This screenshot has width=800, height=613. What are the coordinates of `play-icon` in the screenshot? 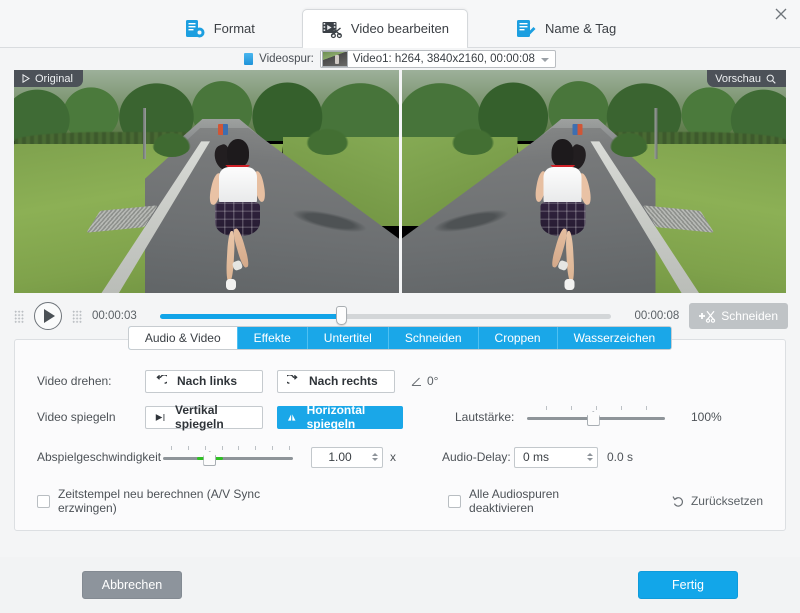 It's located at (49, 316).